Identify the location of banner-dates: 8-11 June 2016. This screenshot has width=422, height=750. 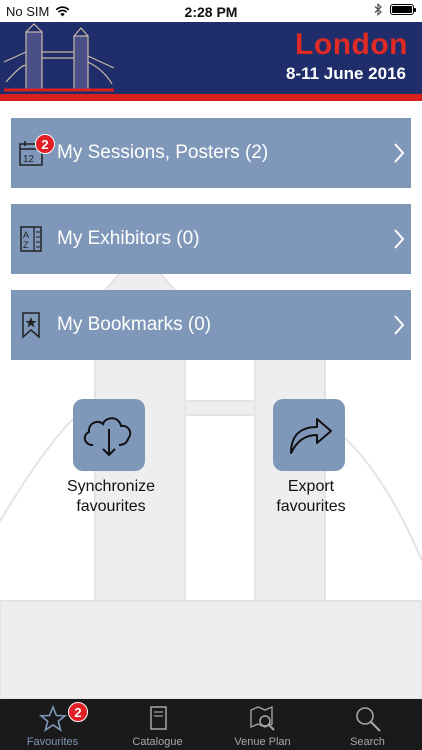
(345, 73).